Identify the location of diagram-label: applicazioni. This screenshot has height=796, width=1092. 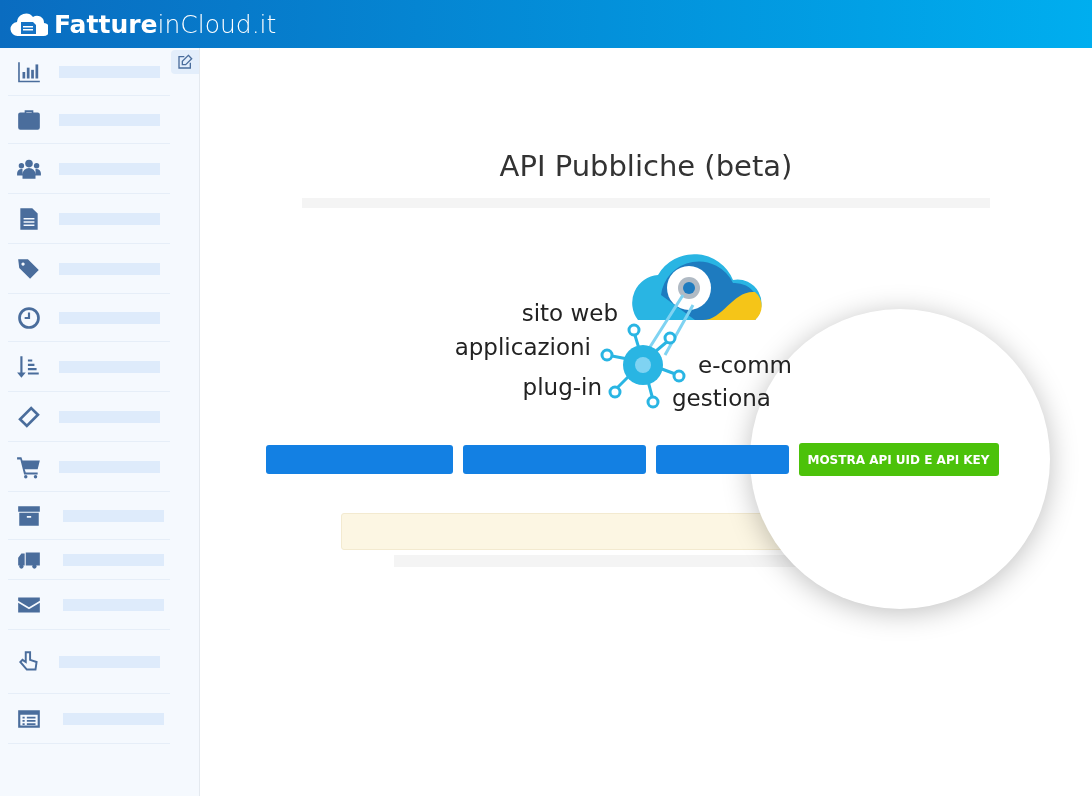
(522, 347).